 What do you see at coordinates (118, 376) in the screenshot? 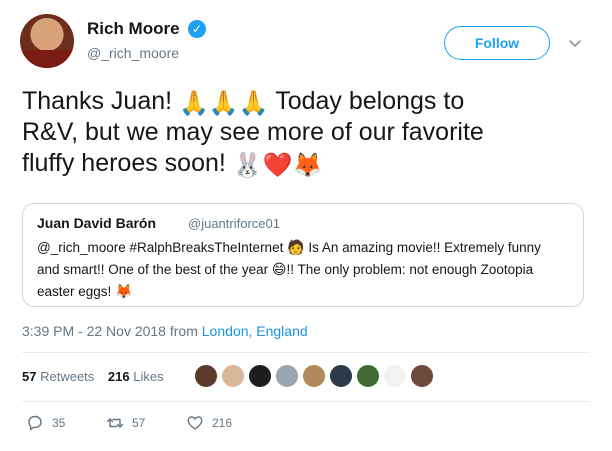
I see `likes-count: 216` at bounding box center [118, 376].